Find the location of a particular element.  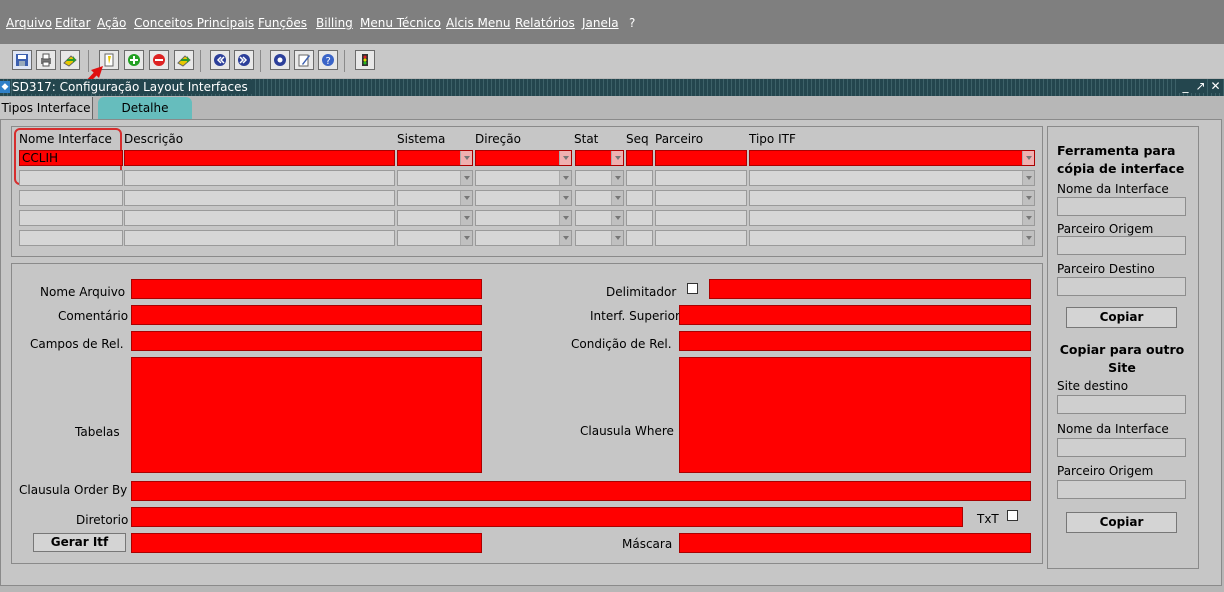

delimitador-checkbox is located at coordinates (692, 288).